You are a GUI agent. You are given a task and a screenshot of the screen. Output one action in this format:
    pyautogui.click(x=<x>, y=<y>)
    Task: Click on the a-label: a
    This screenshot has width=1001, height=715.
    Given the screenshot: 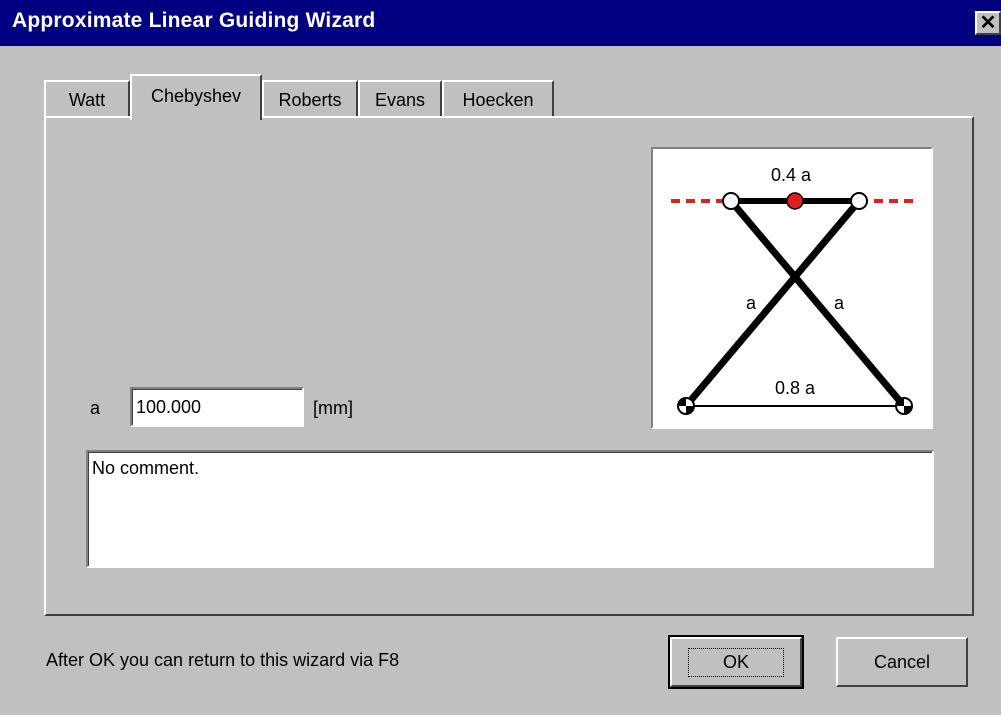 What is the action you would take?
    pyautogui.click(x=95, y=408)
    